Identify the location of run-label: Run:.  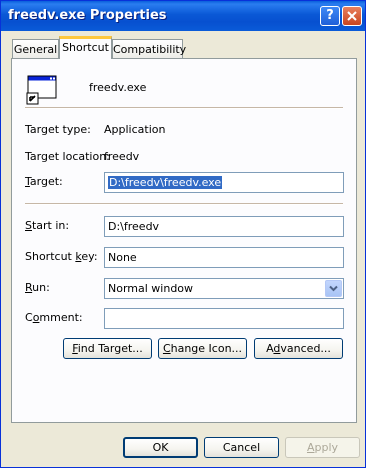
(37, 287).